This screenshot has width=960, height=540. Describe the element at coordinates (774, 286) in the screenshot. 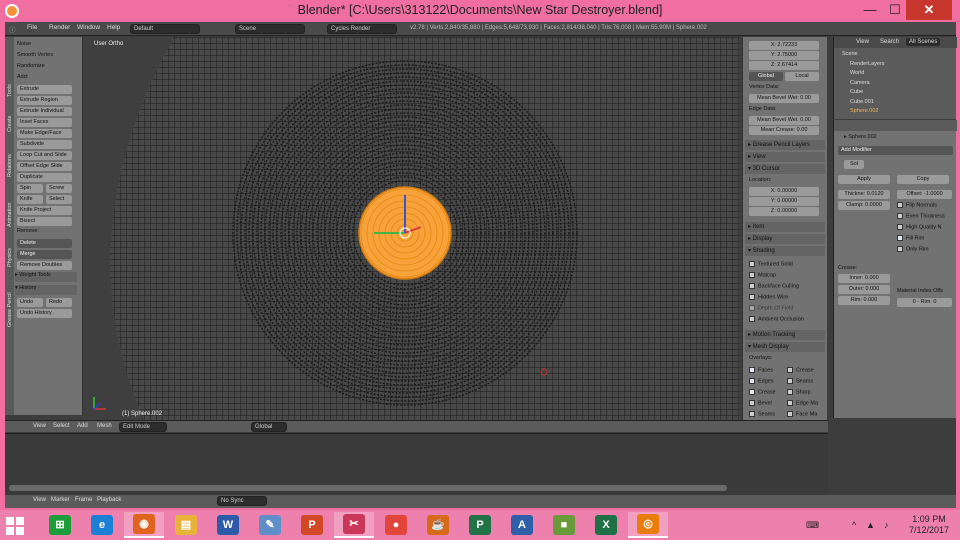

I see `shading-backface-culling: Backface Culling` at that location.